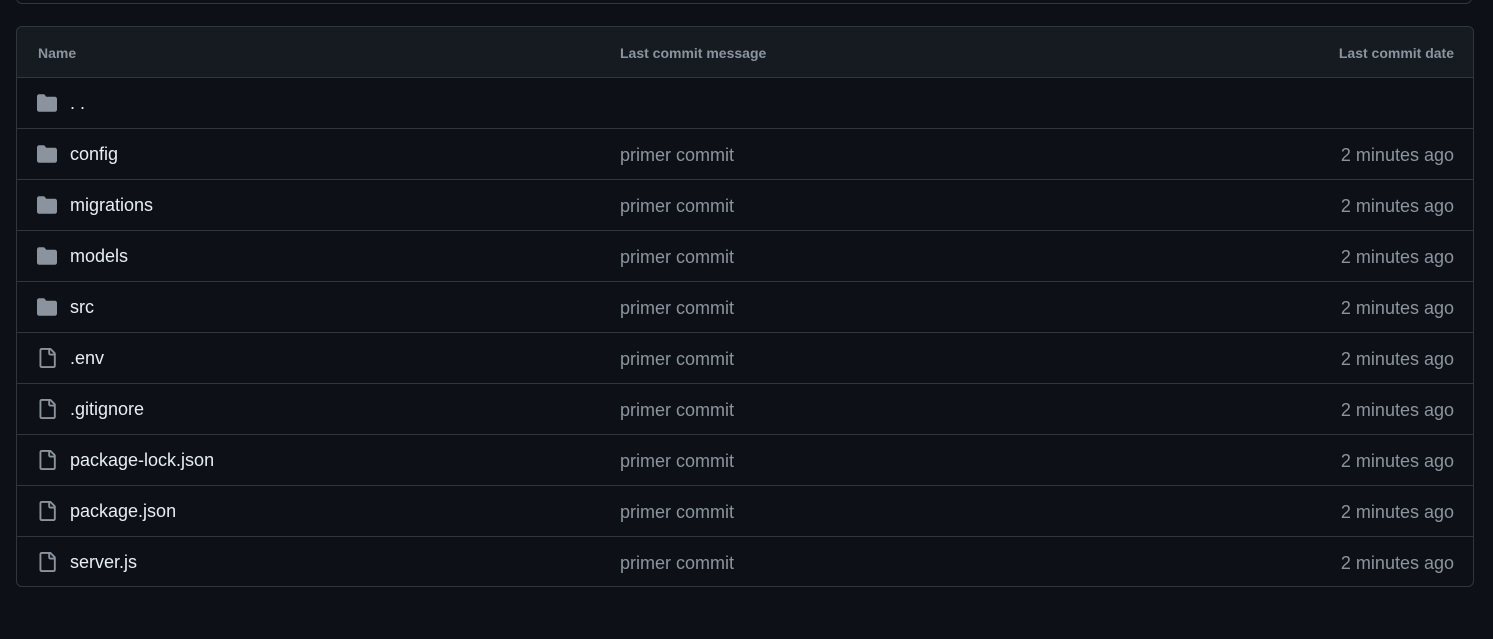 The image size is (1493, 639). What do you see at coordinates (99, 256) in the screenshot?
I see `file-name-link: models` at bounding box center [99, 256].